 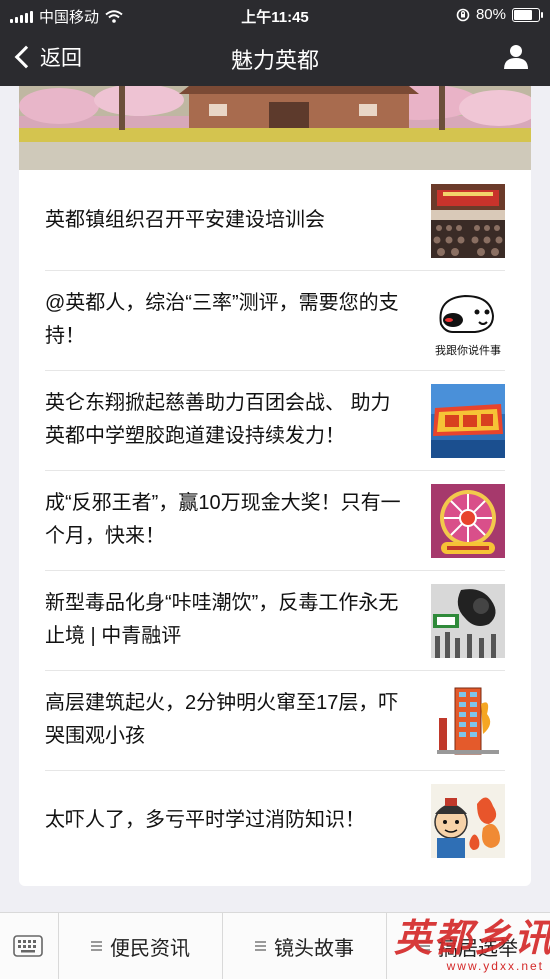 What do you see at coordinates (205, 819) in the screenshot?
I see `article-title: 太吓人了，多亏平时学过消防知识！` at bounding box center [205, 819].